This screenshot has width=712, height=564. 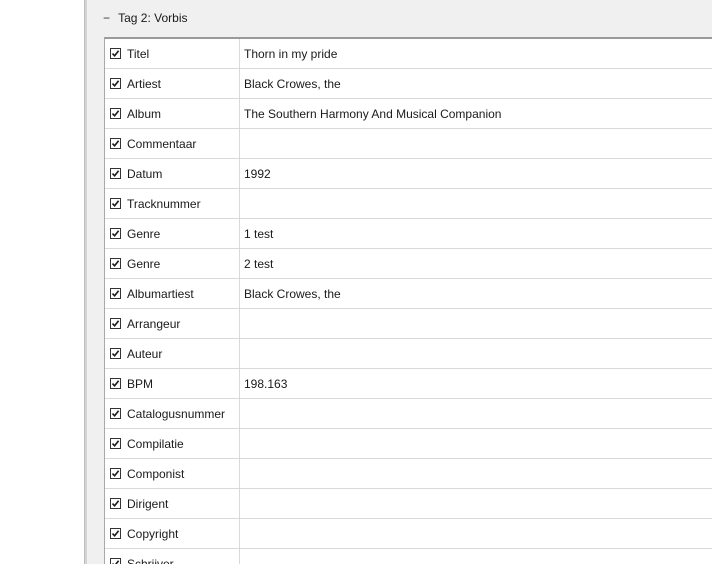 What do you see at coordinates (42, 282) in the screenshot?
I see `left-pane` at bounding box center [42, 282].